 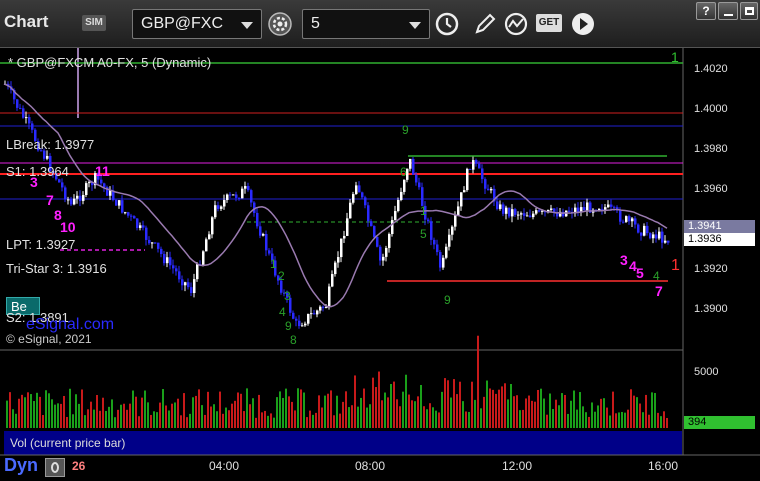 What do you see at coordinates (583, 24) in the screenshot?
I see `play-icon` at bounding box center [583, 24].